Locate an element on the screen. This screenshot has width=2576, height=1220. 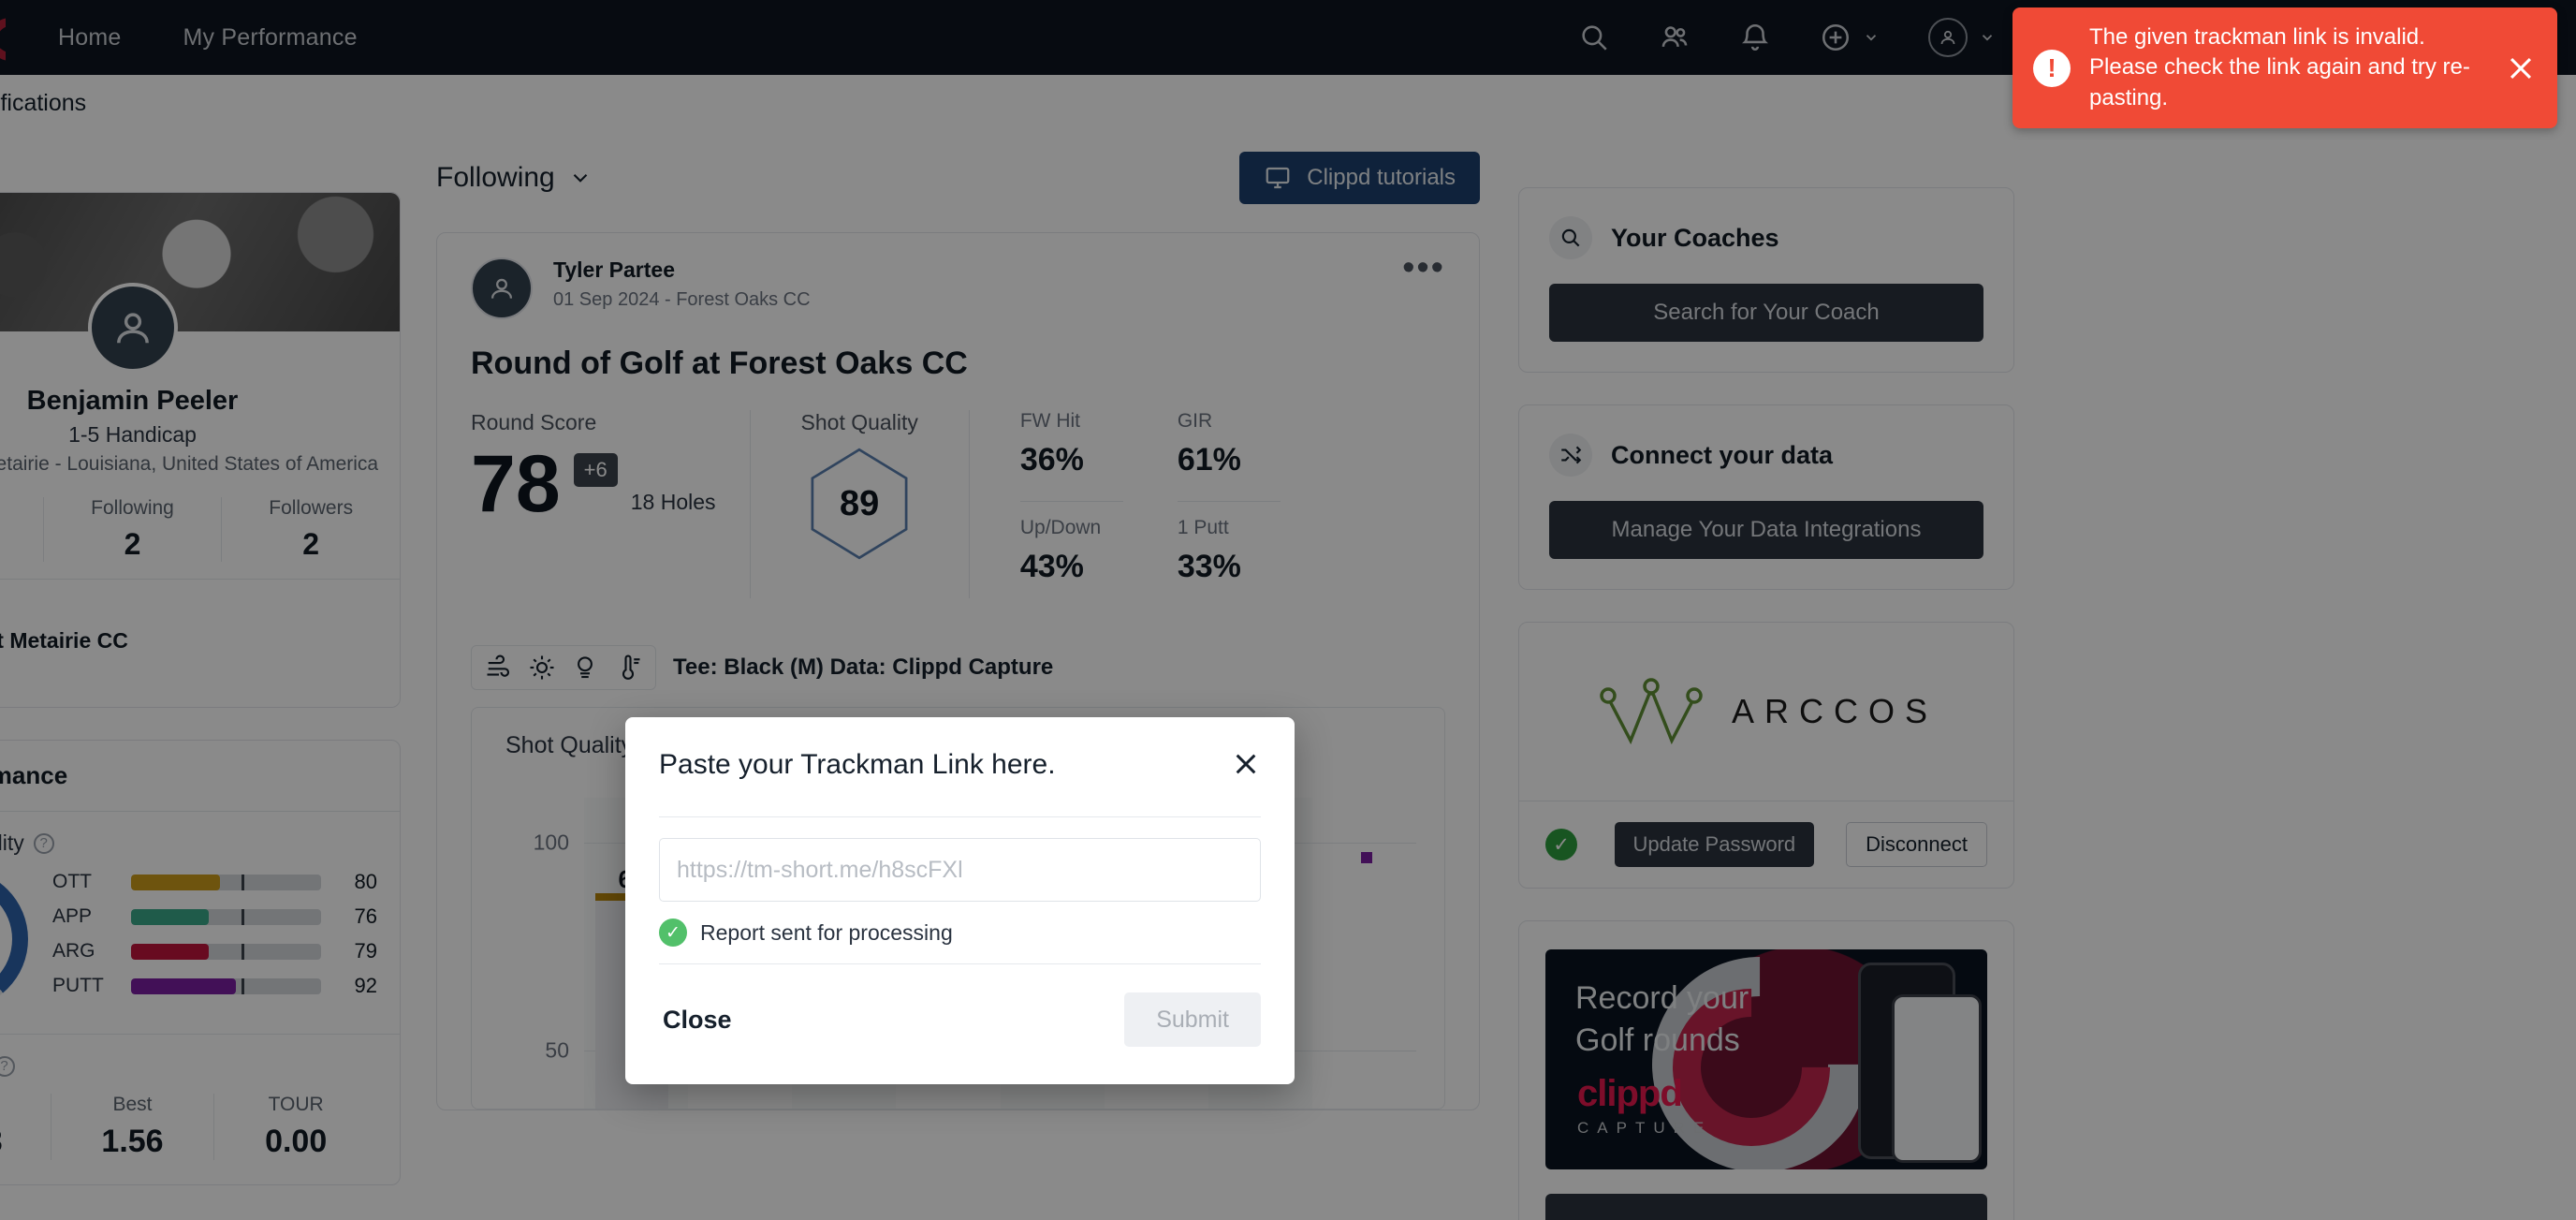
modal-header: Paste your Trackman Link here. is located at coordinates (960, 765).